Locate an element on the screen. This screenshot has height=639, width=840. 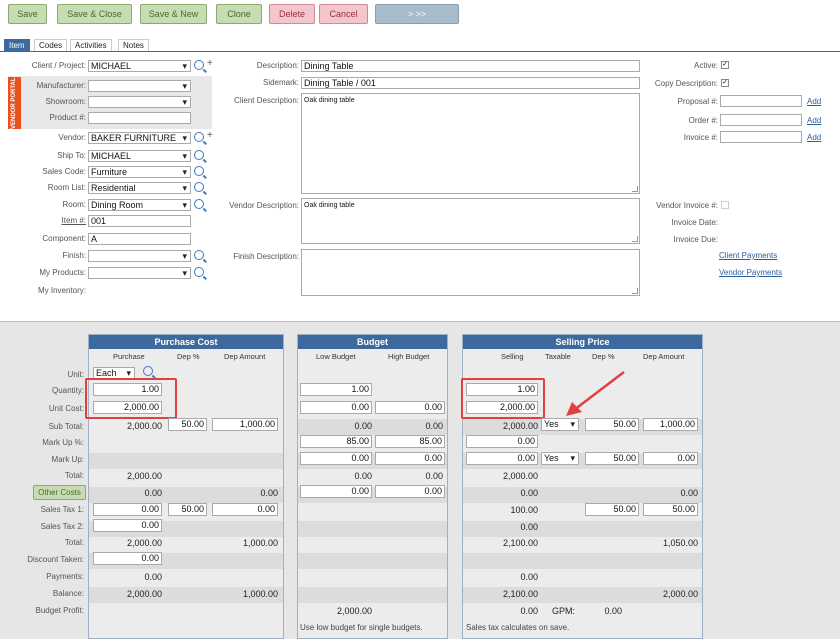
purchase-sub-total: 2,000.00 is located at coordinates (144, 426).